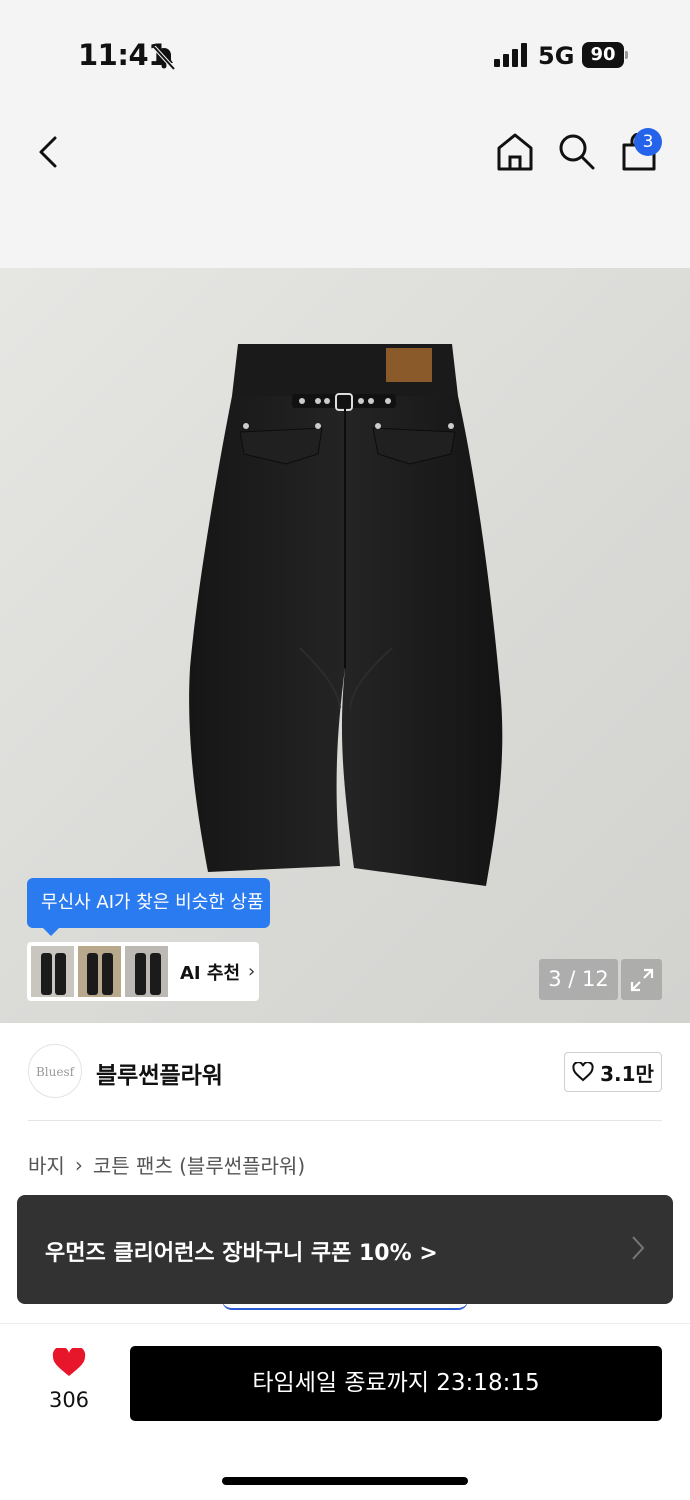 This screenshot has height=1500, width=690. Describe the element at coordinates (345, 50) in the screenshot. I see `status-bar: 11:41 5G 90` at that location.